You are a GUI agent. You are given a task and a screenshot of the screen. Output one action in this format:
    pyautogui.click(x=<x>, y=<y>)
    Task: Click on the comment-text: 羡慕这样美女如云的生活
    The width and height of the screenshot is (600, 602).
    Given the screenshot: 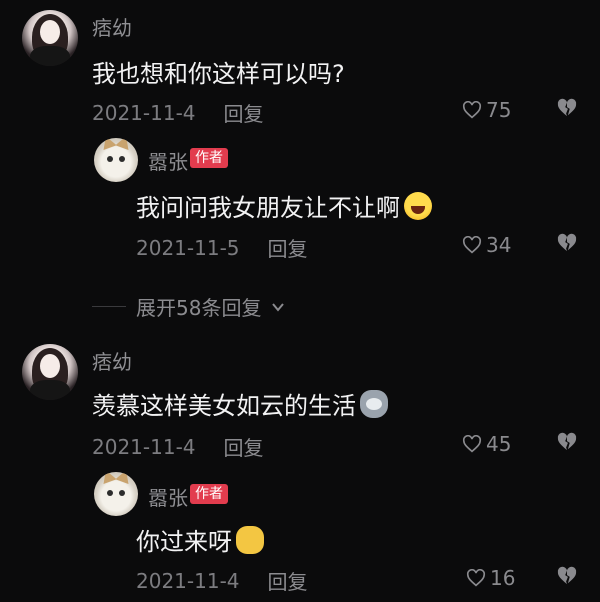 What is the action you would take?
    pyautogui.click(x=240, y=403)
    